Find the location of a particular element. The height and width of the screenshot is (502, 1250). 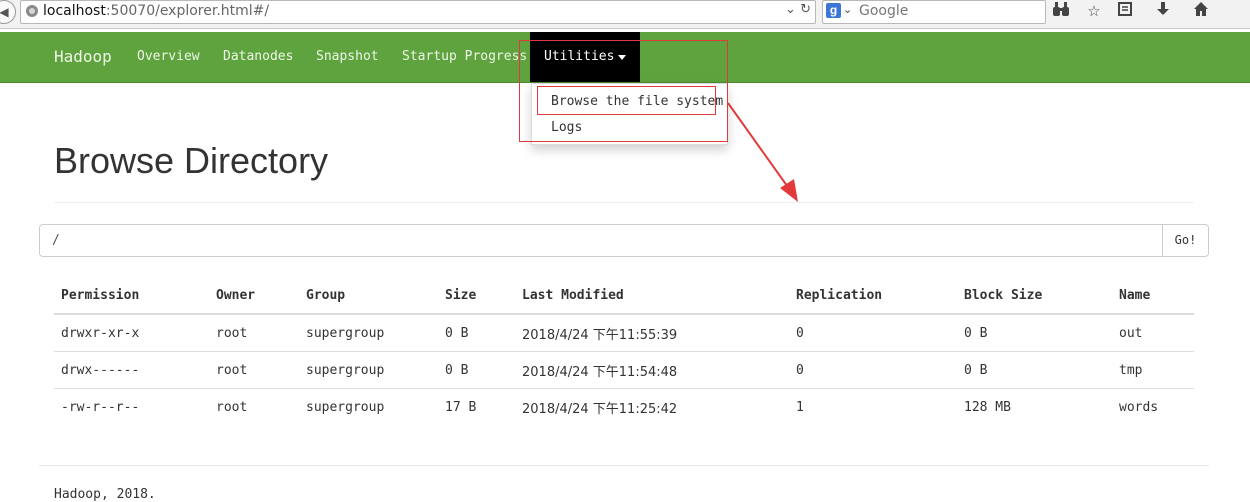

cell-name-link: words is located at coordinates (1153, 407).